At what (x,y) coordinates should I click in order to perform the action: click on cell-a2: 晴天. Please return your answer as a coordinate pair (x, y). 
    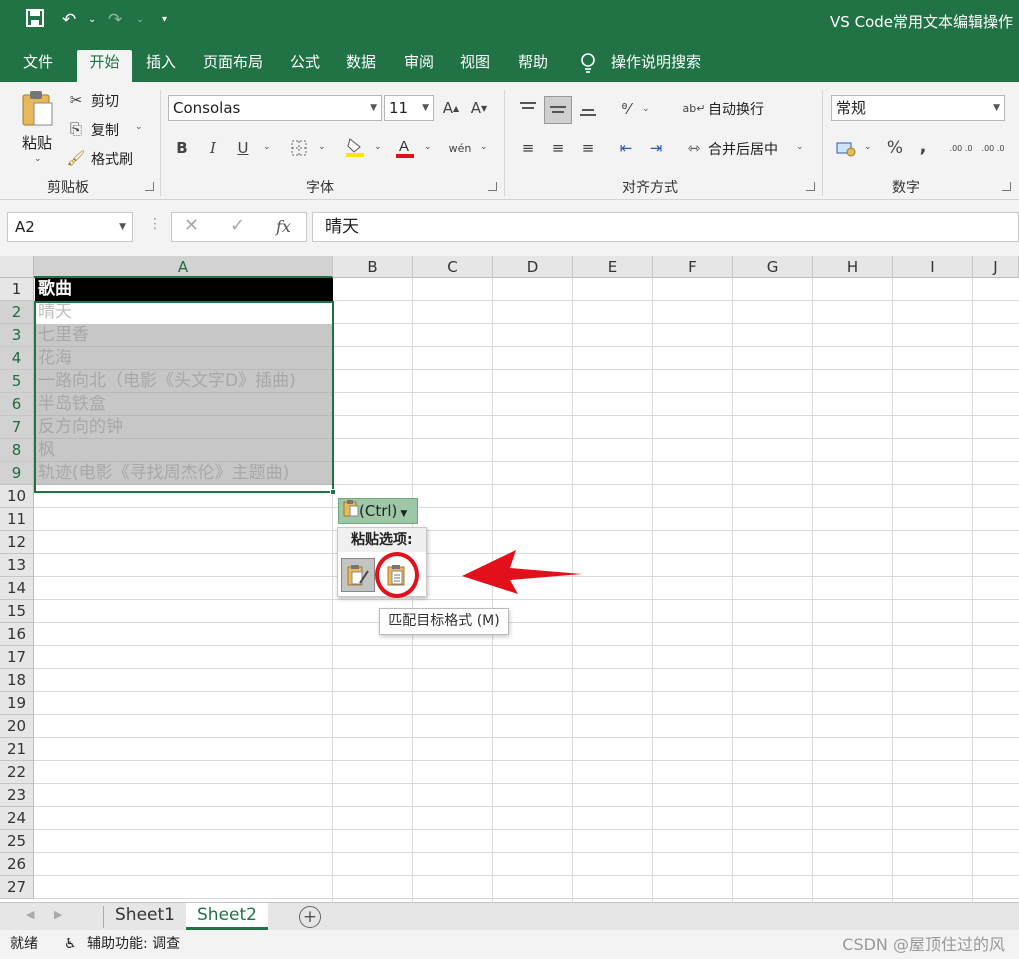
    Looking at the image, I should click on (184, 312).